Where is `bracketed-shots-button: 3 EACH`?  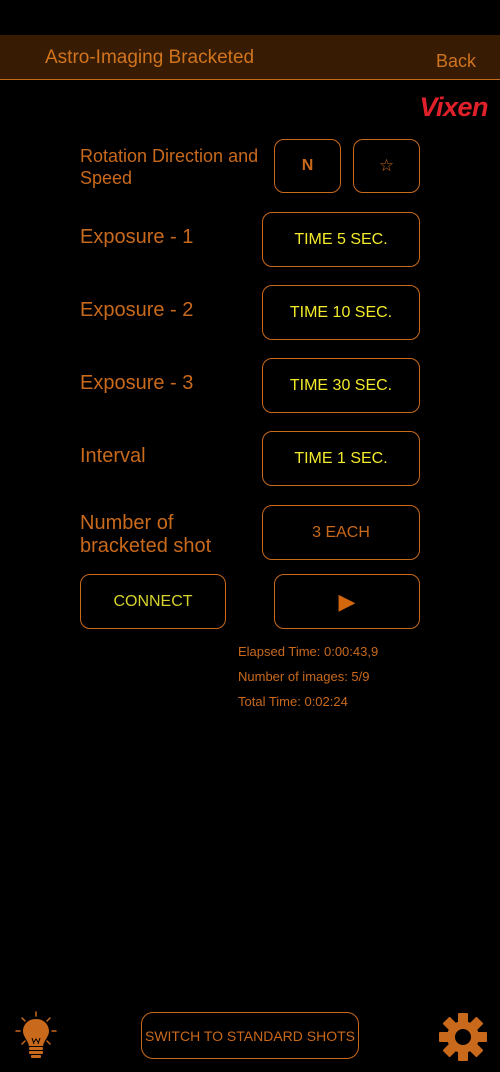 bracketed-shots-button: 3 EACH is located at coordinates (341, 532).